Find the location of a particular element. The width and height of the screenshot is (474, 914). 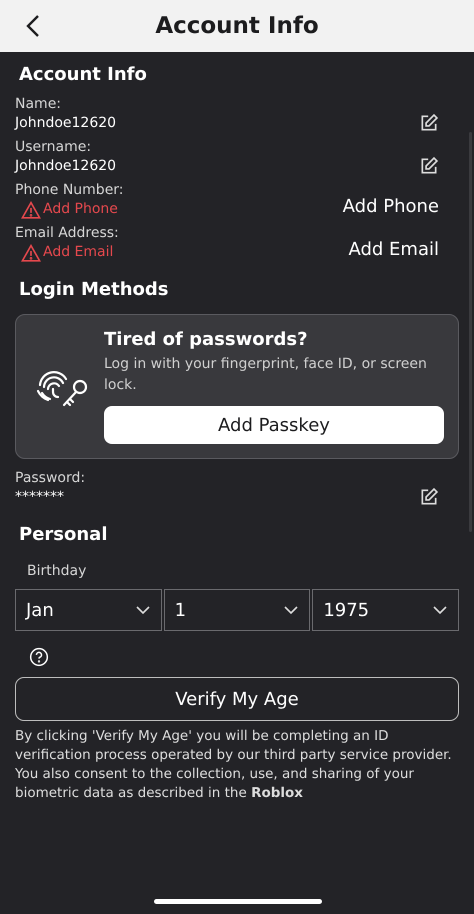

section-heading: Login Methods is located at coordinates (93, 289).